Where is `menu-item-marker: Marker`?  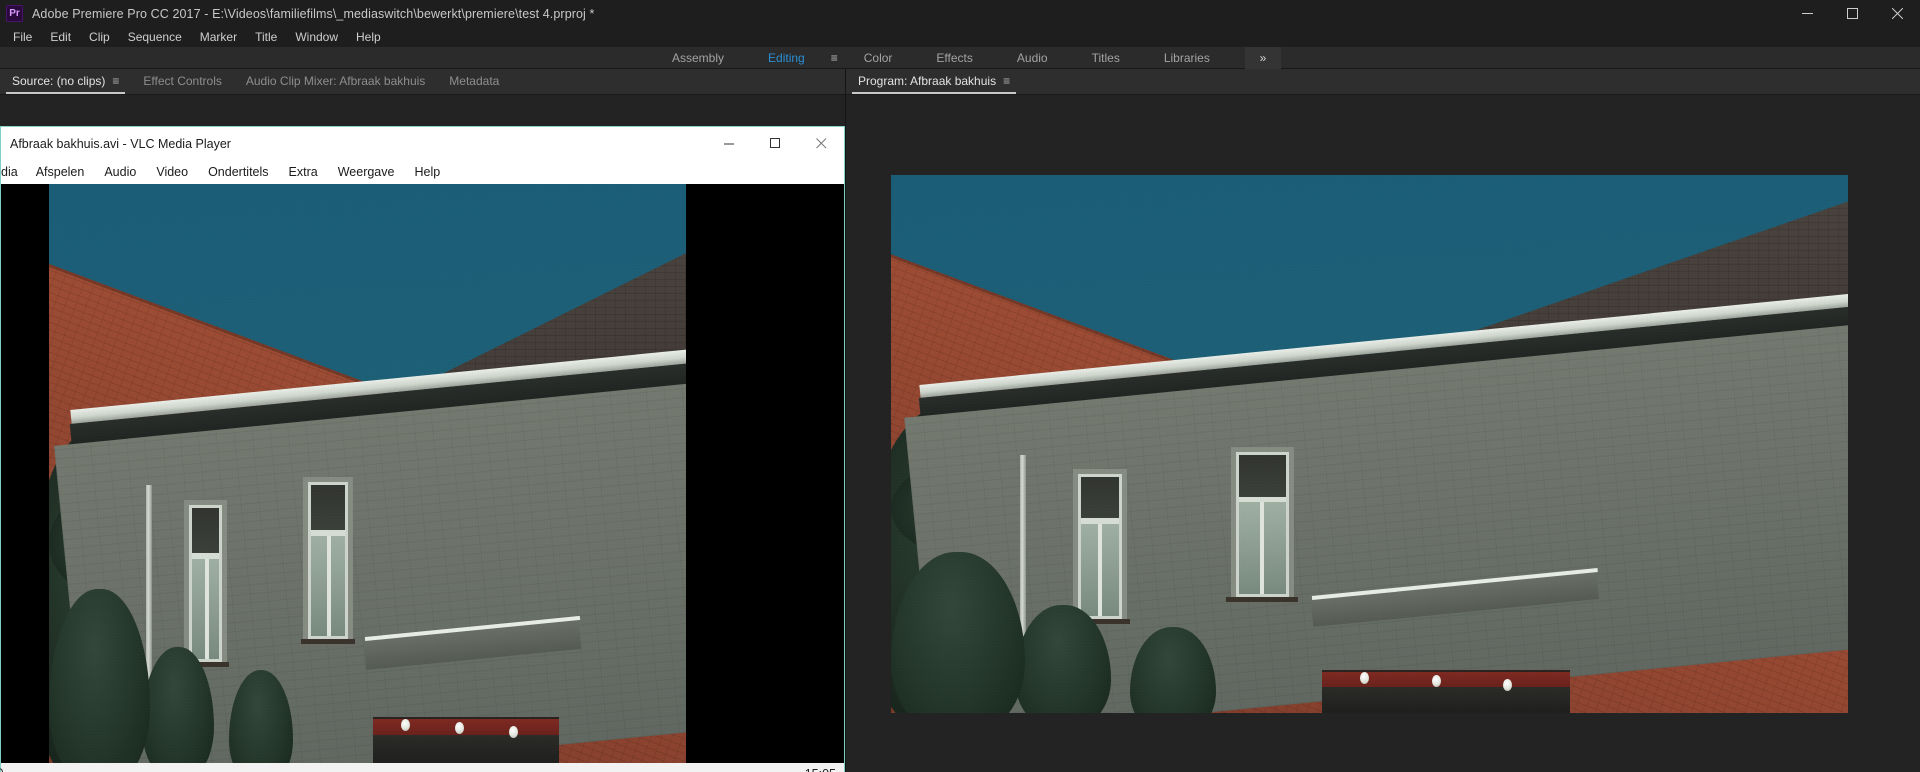
menu-item-marker: Marker is located at coordinates (218, 37).